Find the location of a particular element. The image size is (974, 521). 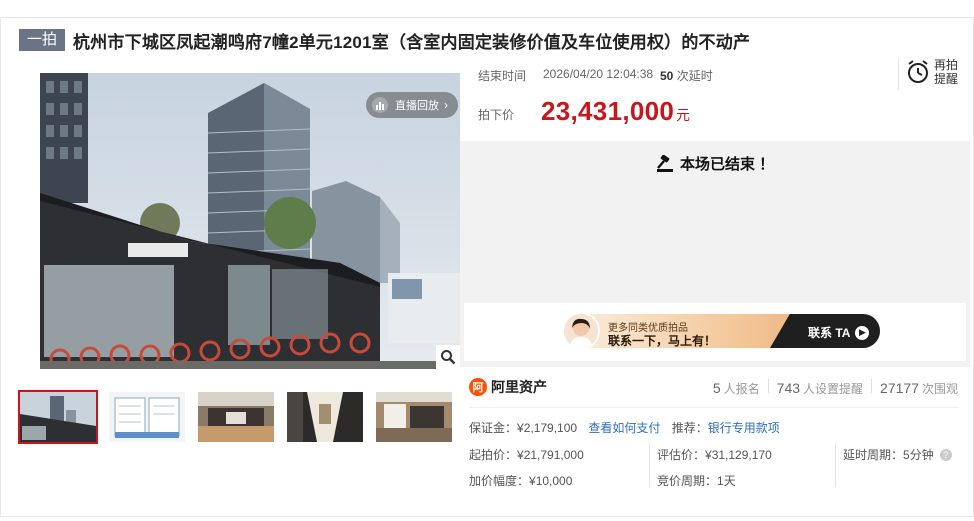

signup-label: 人报名 is located at coordinates (741, 389).